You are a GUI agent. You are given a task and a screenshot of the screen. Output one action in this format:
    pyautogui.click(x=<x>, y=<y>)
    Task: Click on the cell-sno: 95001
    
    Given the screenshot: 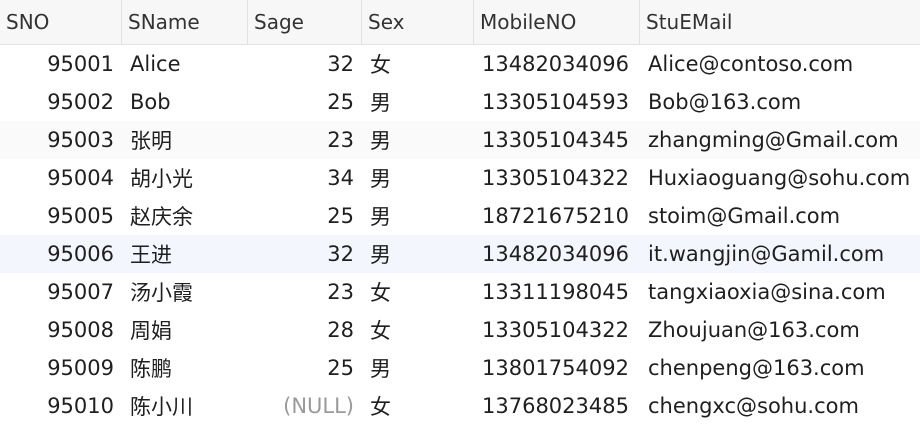 What is the action you would take?
    pyautogui.click(x=61, y=64)
    